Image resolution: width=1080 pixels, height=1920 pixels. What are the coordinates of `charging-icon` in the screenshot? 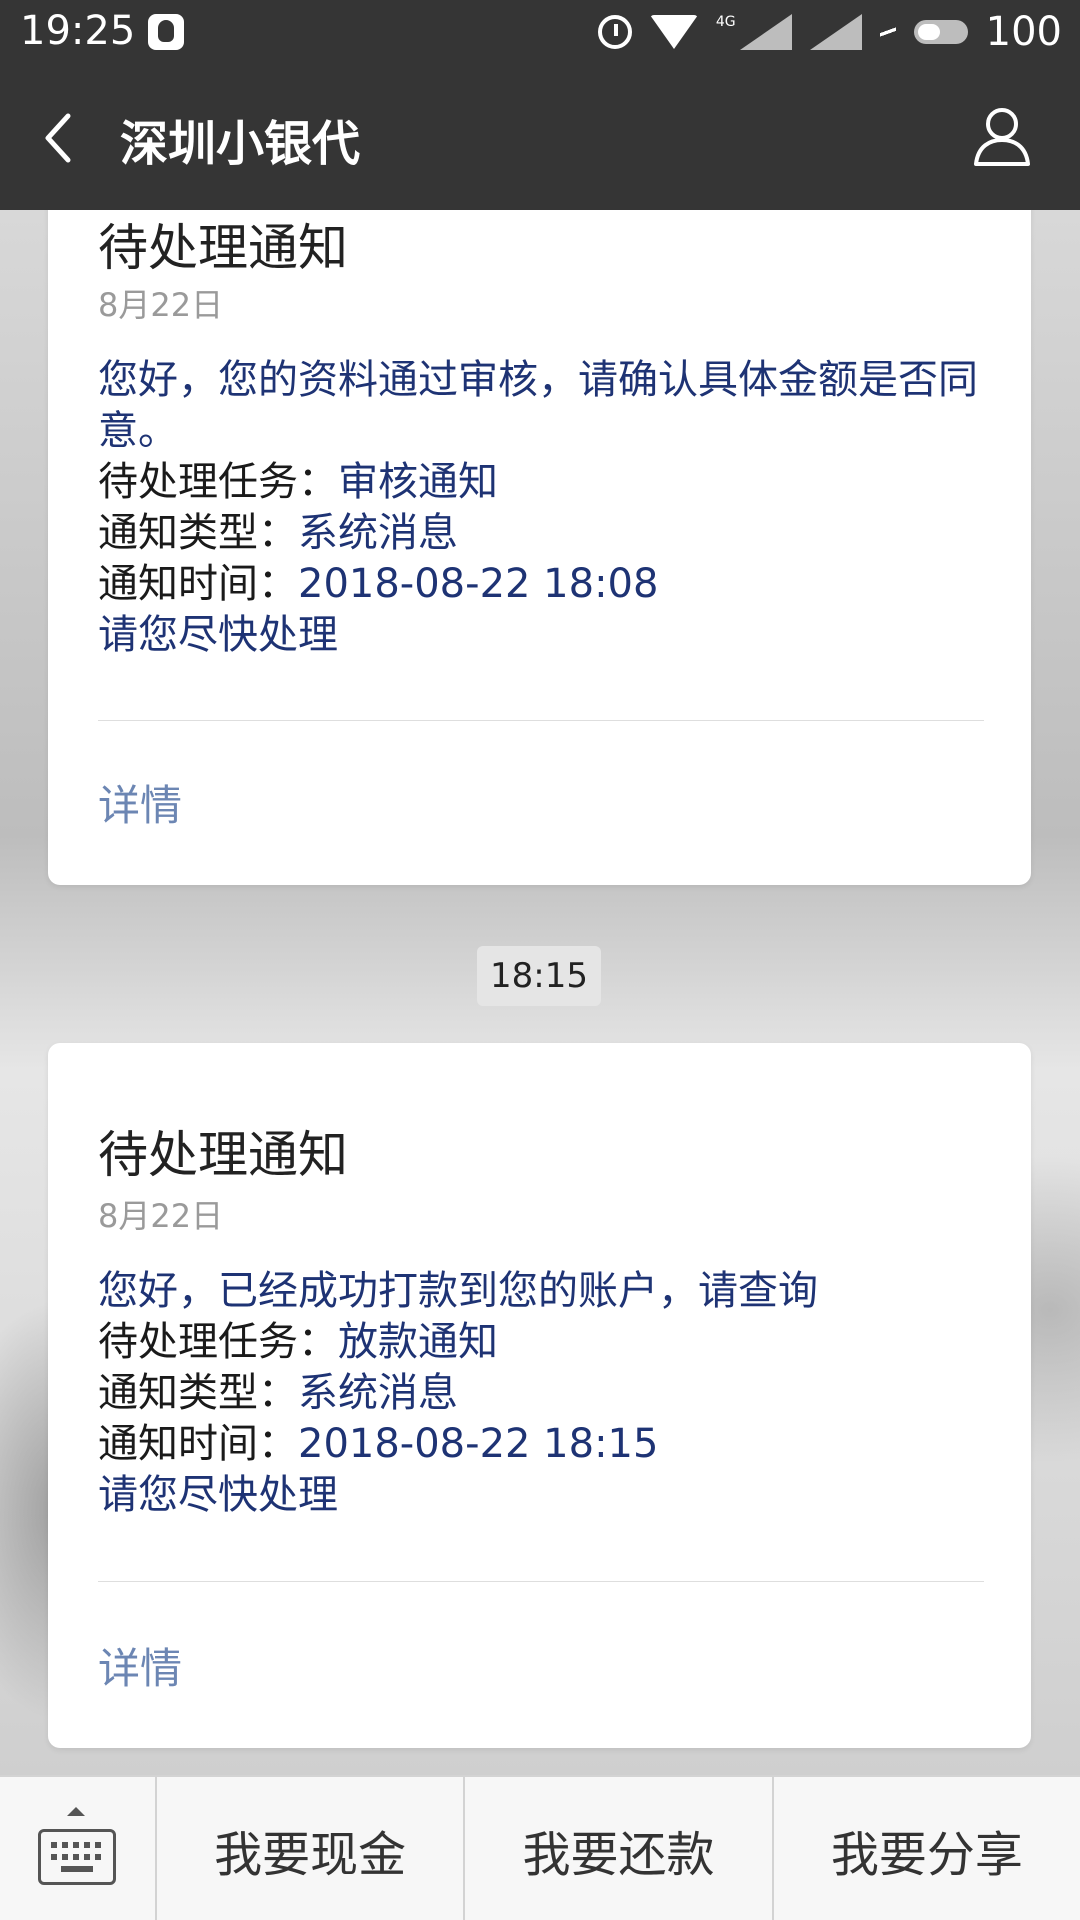 It's located at (887, 32).